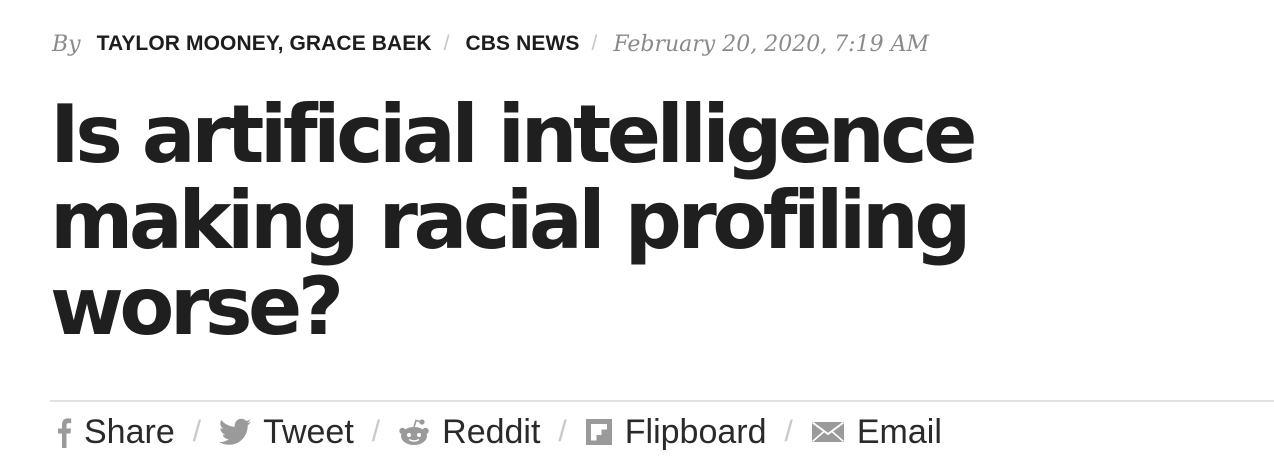 The width and height of the screenshot is (1274, 458). What do you see at coordinates (662, 401) in the screenshot?
I see `divider` at bounding box center [662, 401].